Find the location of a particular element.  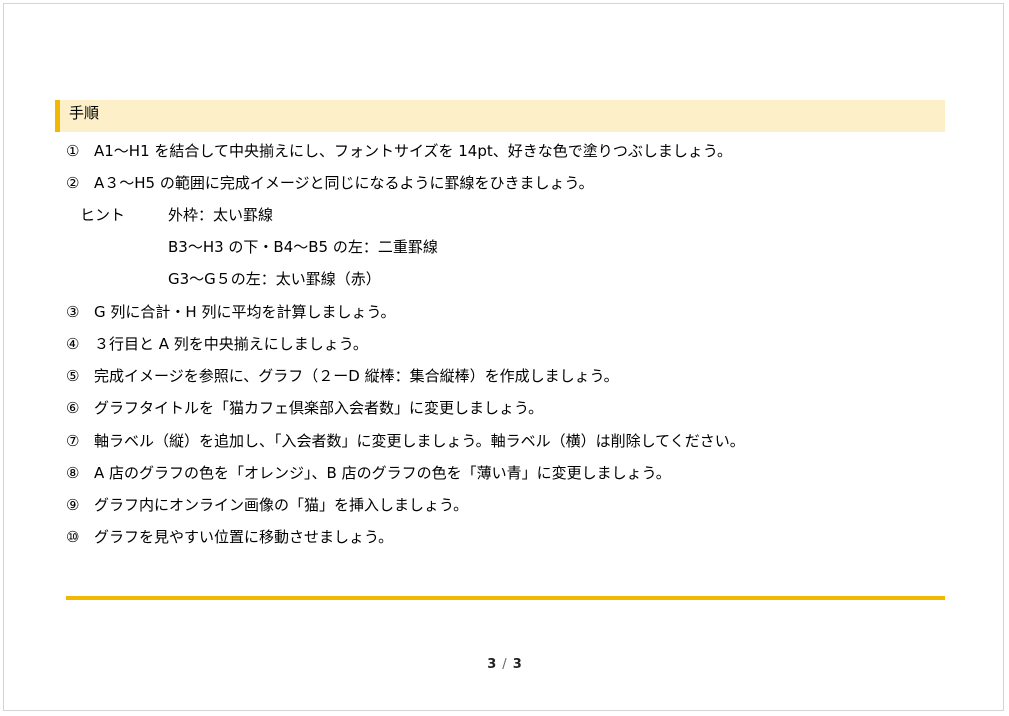

step-text: A３～H5 の範囲に完成イメージと同じになるように罫線をひきましょう。 is located at coordinates (344, 183).